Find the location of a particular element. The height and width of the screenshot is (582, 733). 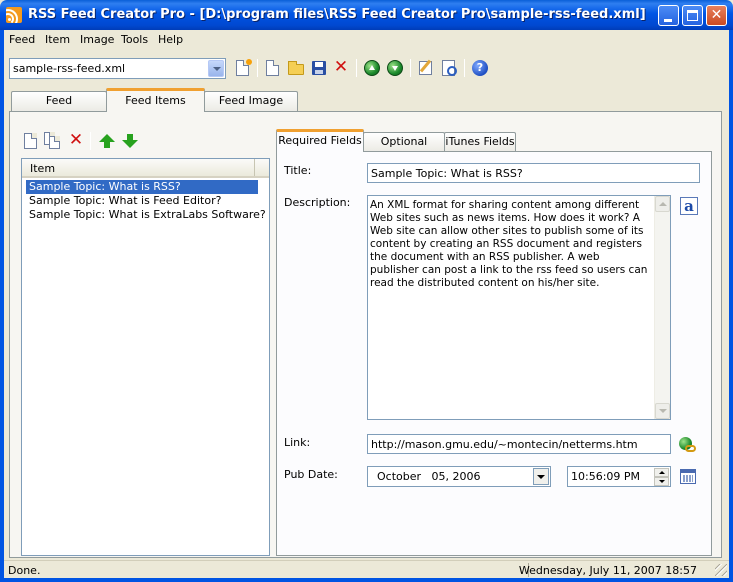

save-icon is located at coordinates (319, 68).